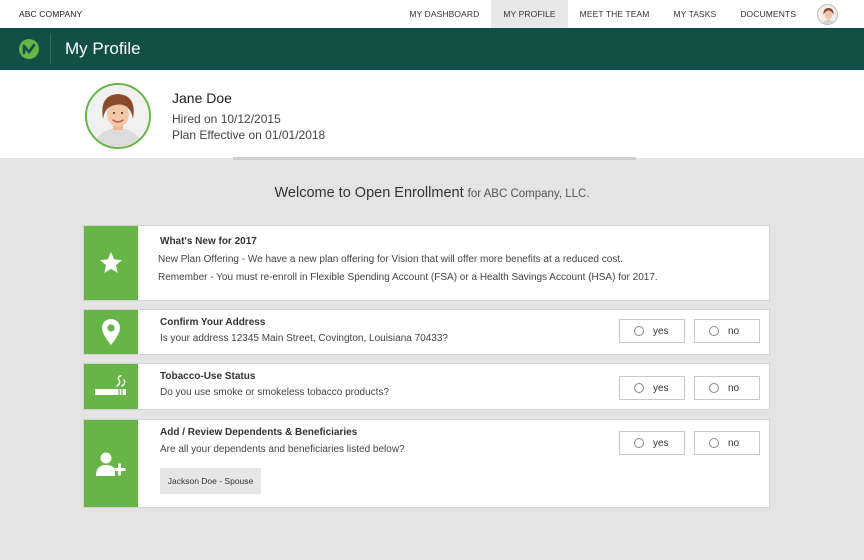  I want to click on nav-documents: DOCUMENTS, so click(768, 14).